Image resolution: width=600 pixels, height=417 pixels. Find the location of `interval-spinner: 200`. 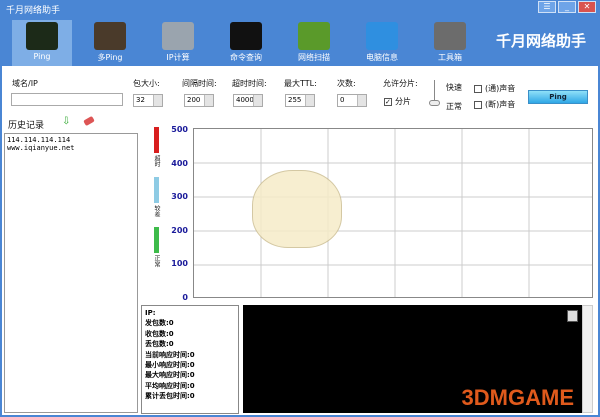

interval-spinner: 200 is located at coordinates (199, 100).